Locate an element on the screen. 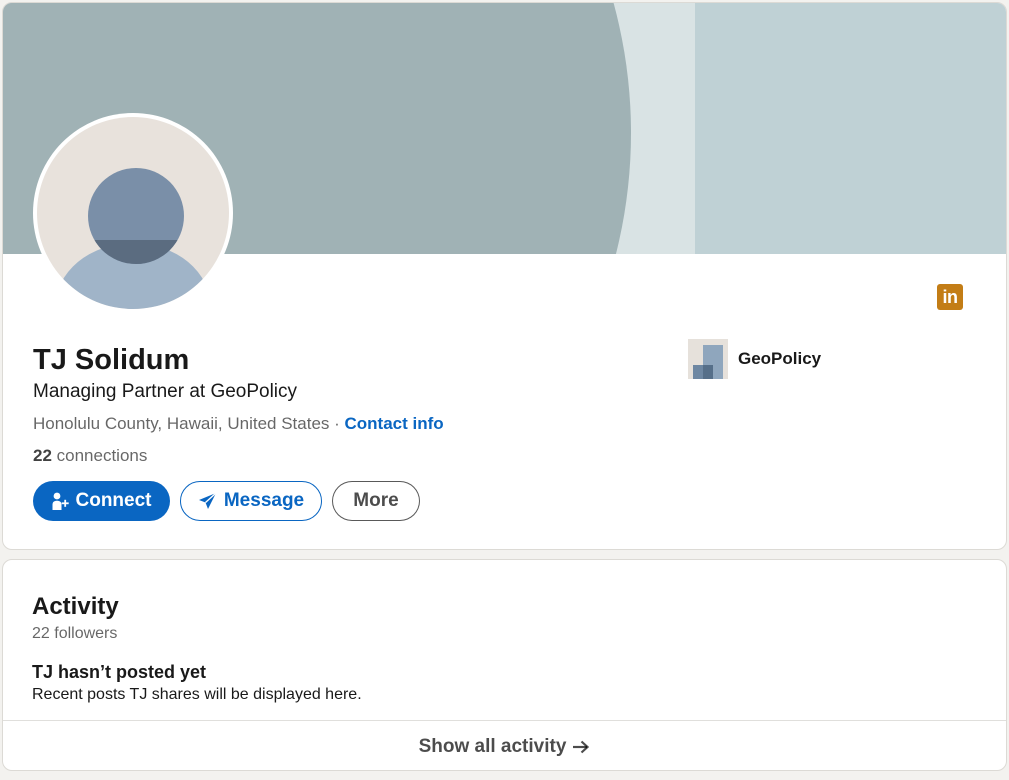 This screenshot has height=780, width=1009. linkedin-icon: in is located at coordinates (950, 297).